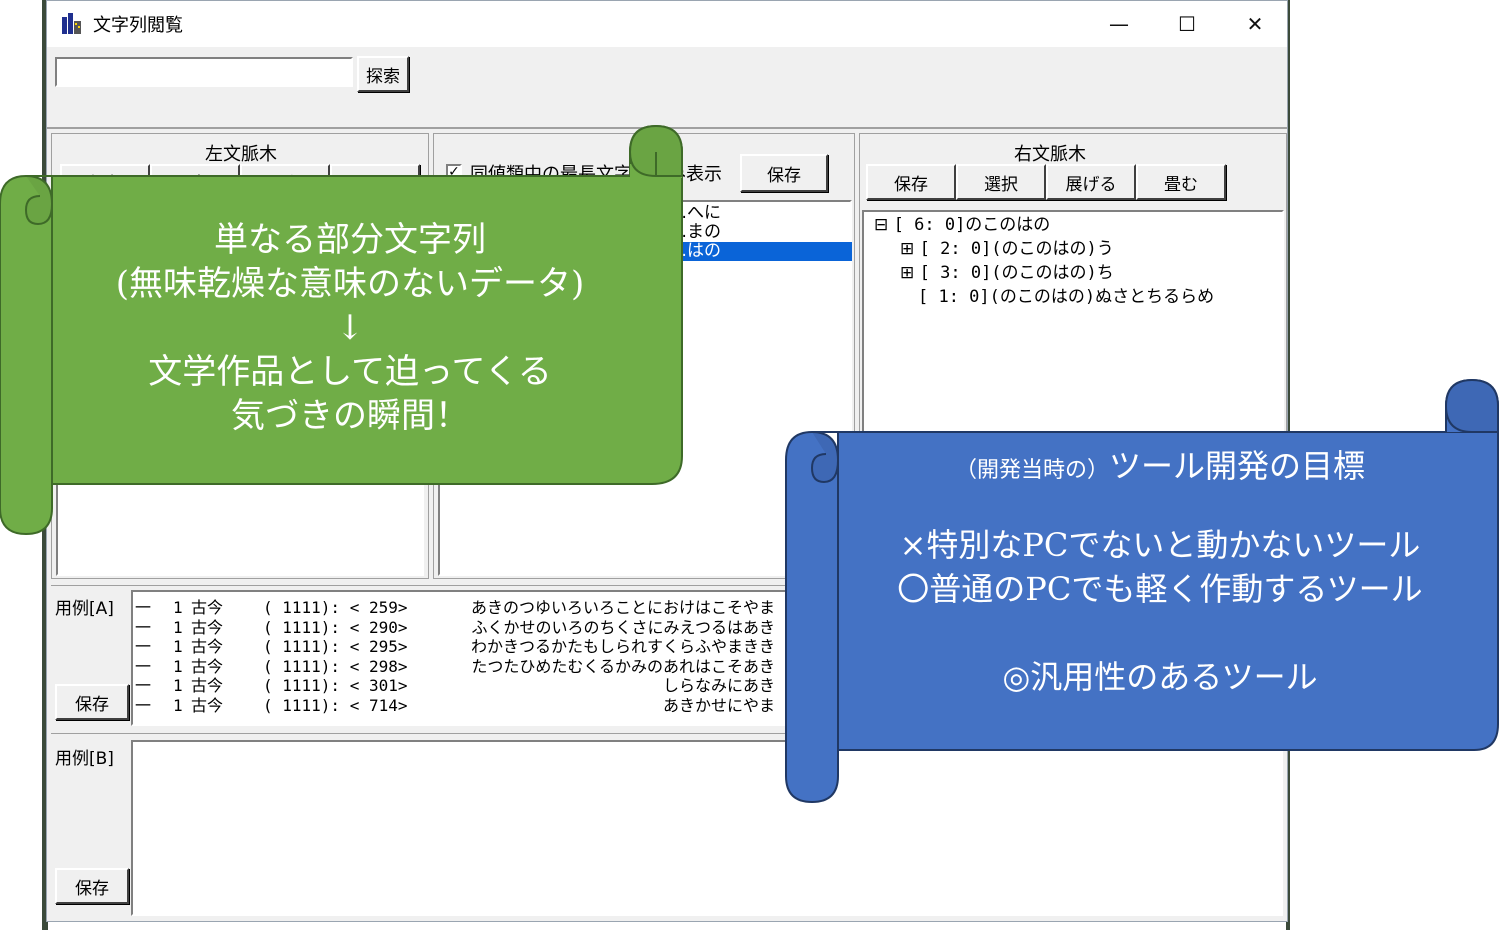 The height and width of the screenshot is (930, 1500). What do you see at coordinates (460, 647) in the screenshot?
I see `example-row: 一 1 古今 ( 1111): < 295> わかきつるかたもしられすくらふやまきき` at bounding box center [460, 647].